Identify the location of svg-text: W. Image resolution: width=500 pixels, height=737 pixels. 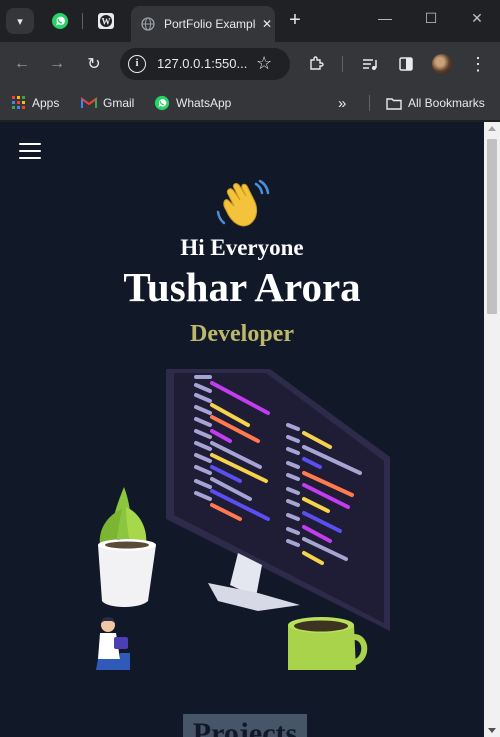
(106, 22).